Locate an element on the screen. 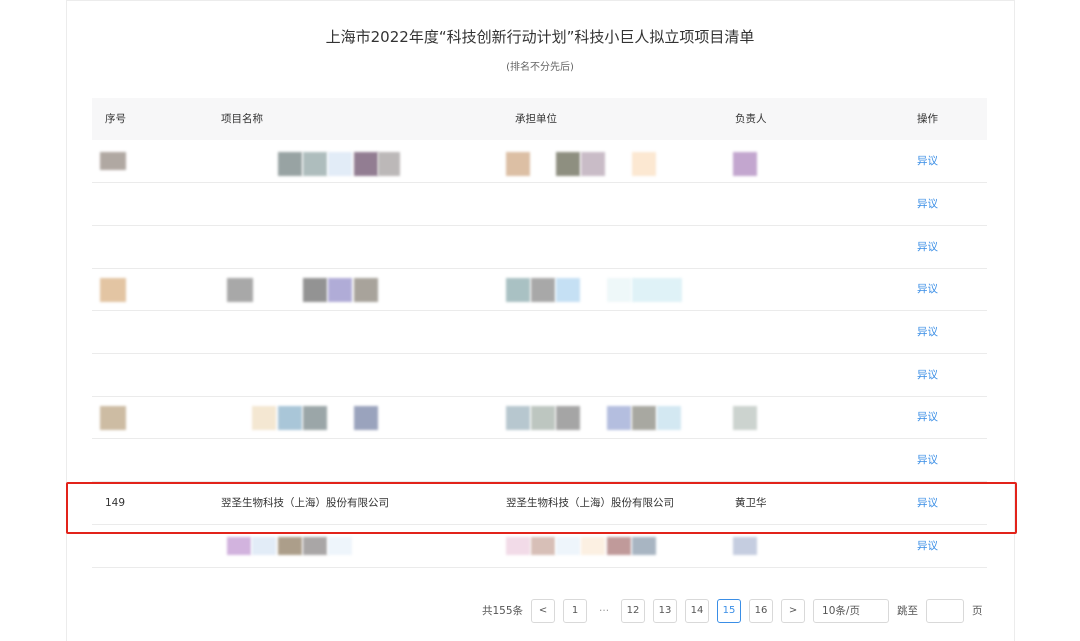  next-page-button: > is located at coordinates (793, 611).